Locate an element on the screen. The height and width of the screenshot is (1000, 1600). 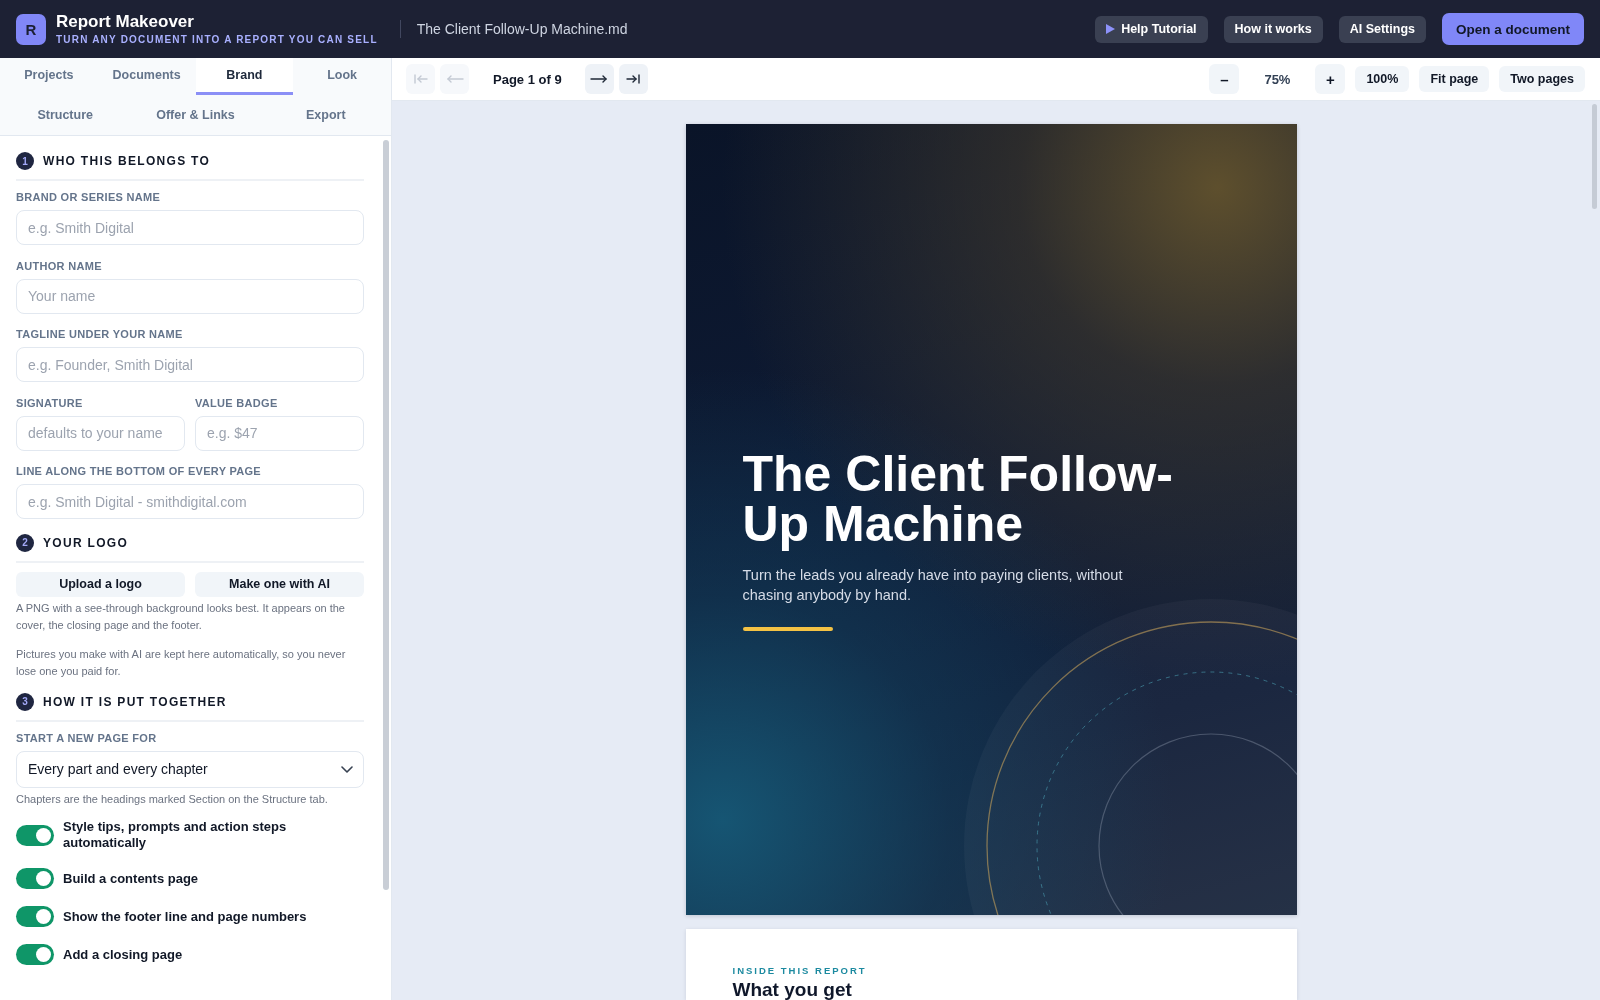
next-page-button is located at coordinates (599, 79).